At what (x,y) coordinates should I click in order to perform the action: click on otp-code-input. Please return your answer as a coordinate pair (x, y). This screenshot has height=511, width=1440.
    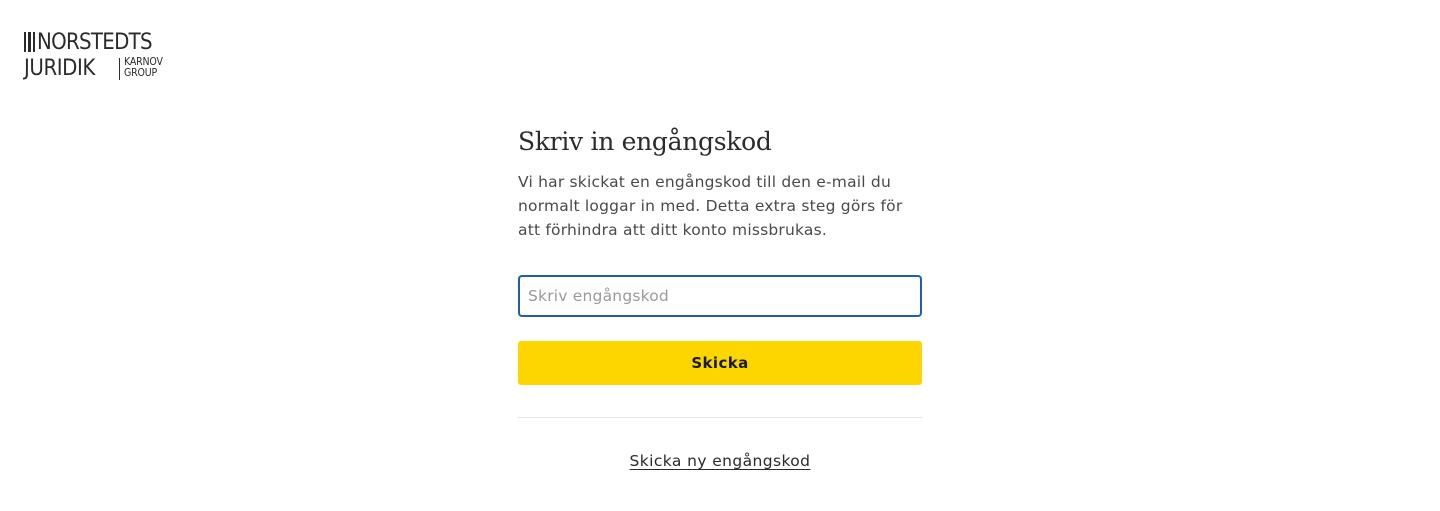
    Looking at the image, I should click on (720, 296).